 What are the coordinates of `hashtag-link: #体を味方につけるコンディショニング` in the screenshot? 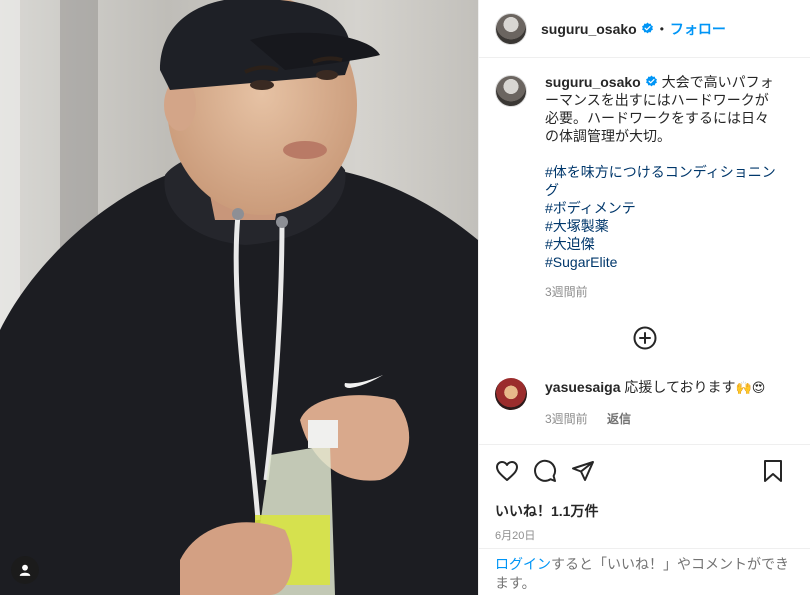 It's located at (661, 181).